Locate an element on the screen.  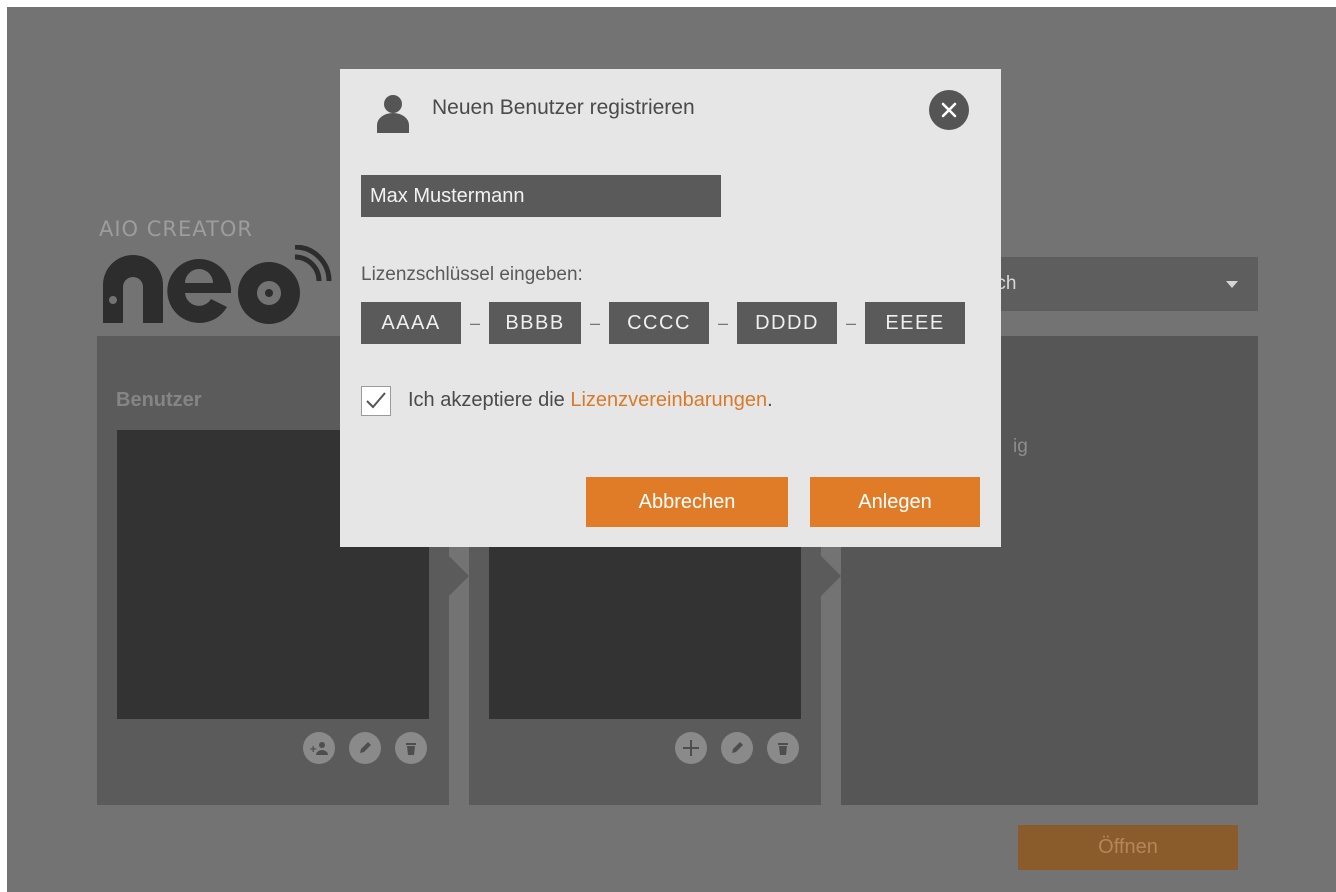
plus-icon is located at coordinates (691, 748).